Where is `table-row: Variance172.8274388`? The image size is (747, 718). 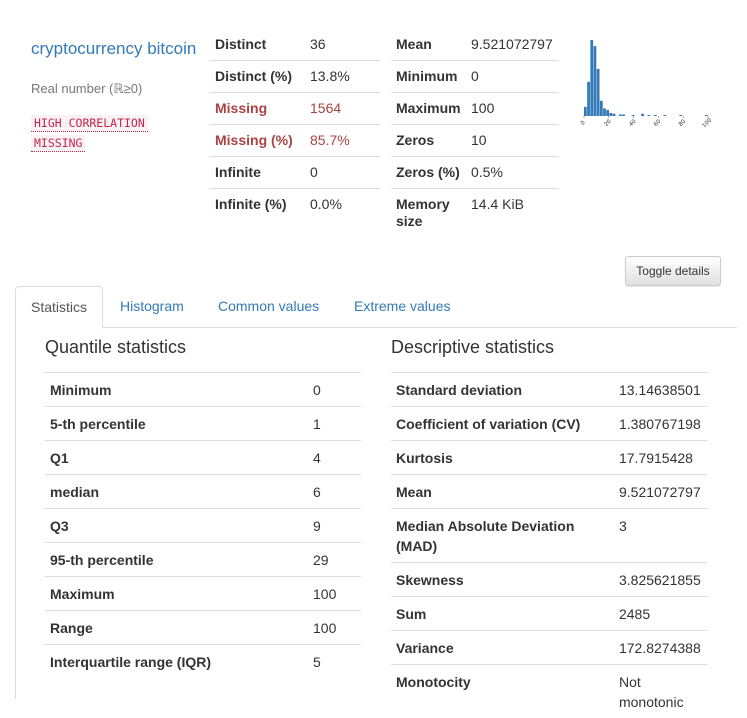 table-row: Variance172.8274388 is located at coordinates (549, 648).